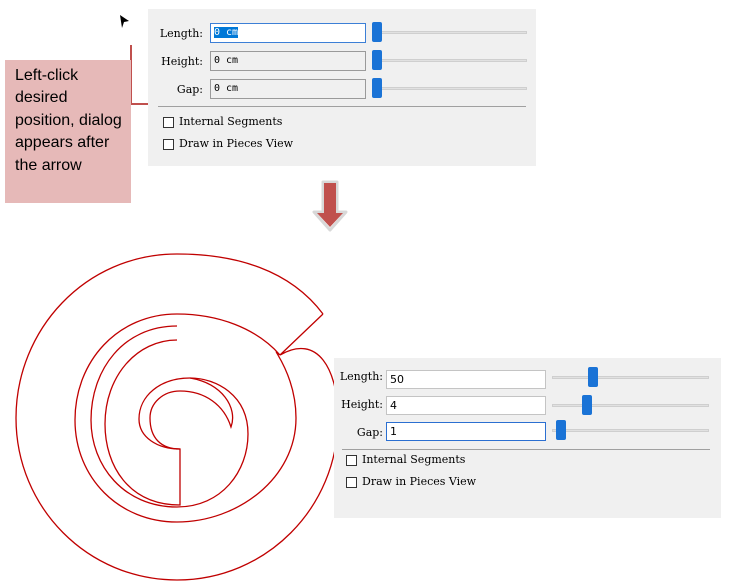 The width and height of the screenshot is (741, 582). I want to click on step2-gap-input: 1, so click(466, 431).